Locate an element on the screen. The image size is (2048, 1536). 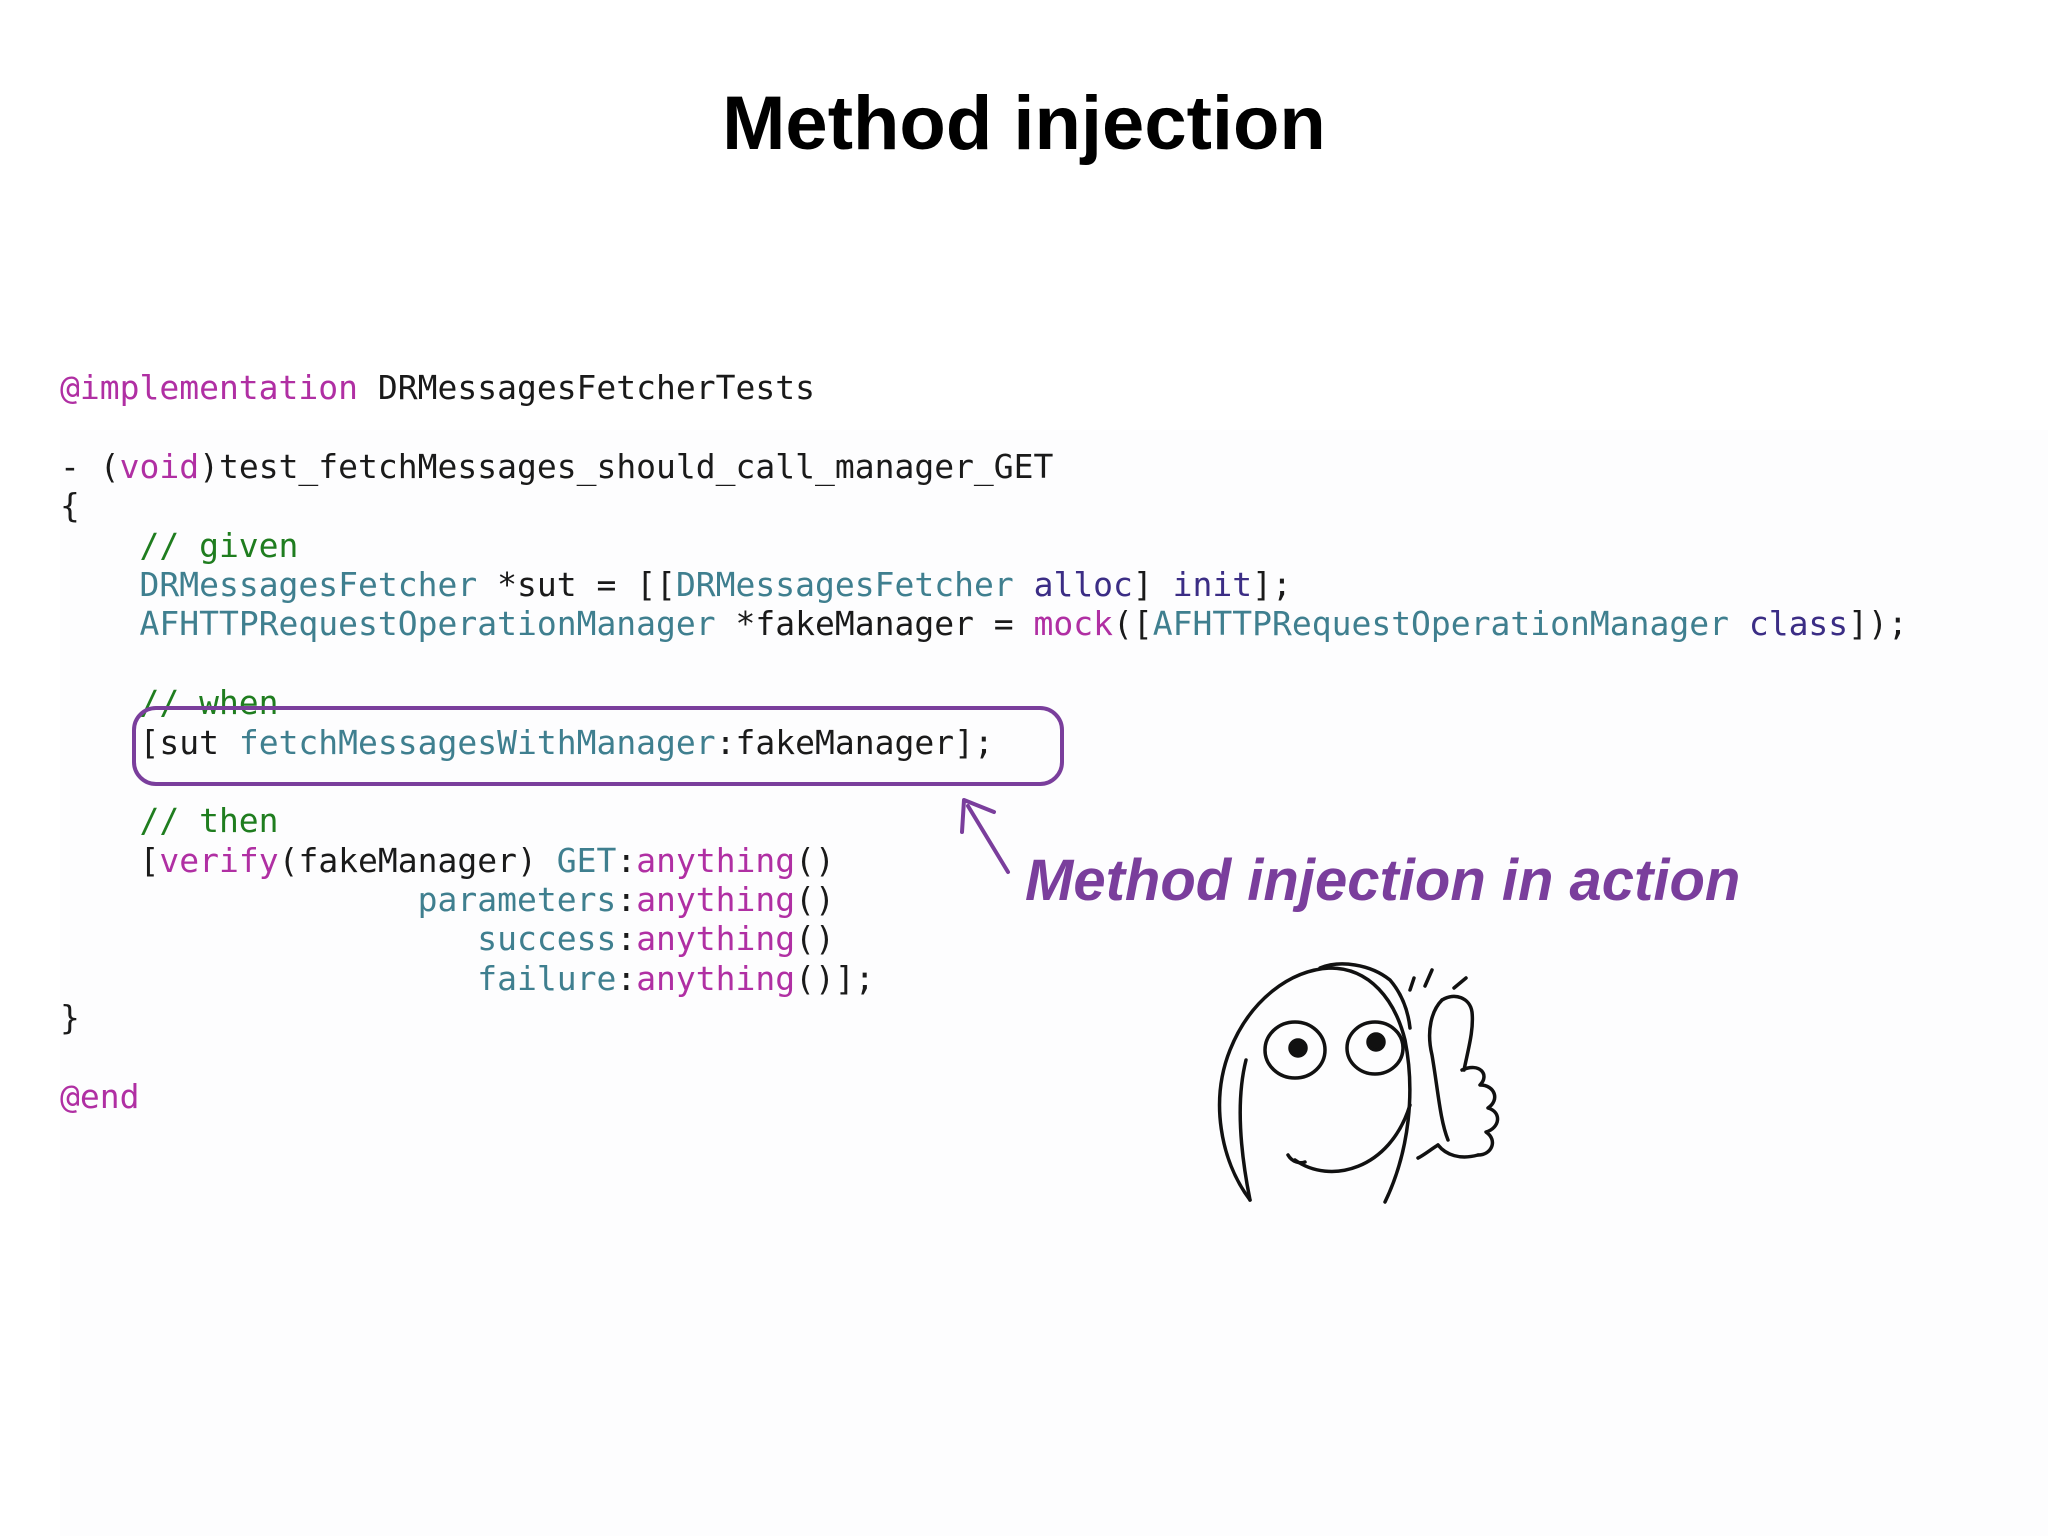
highlight-box is located at coordinates (598, 746).